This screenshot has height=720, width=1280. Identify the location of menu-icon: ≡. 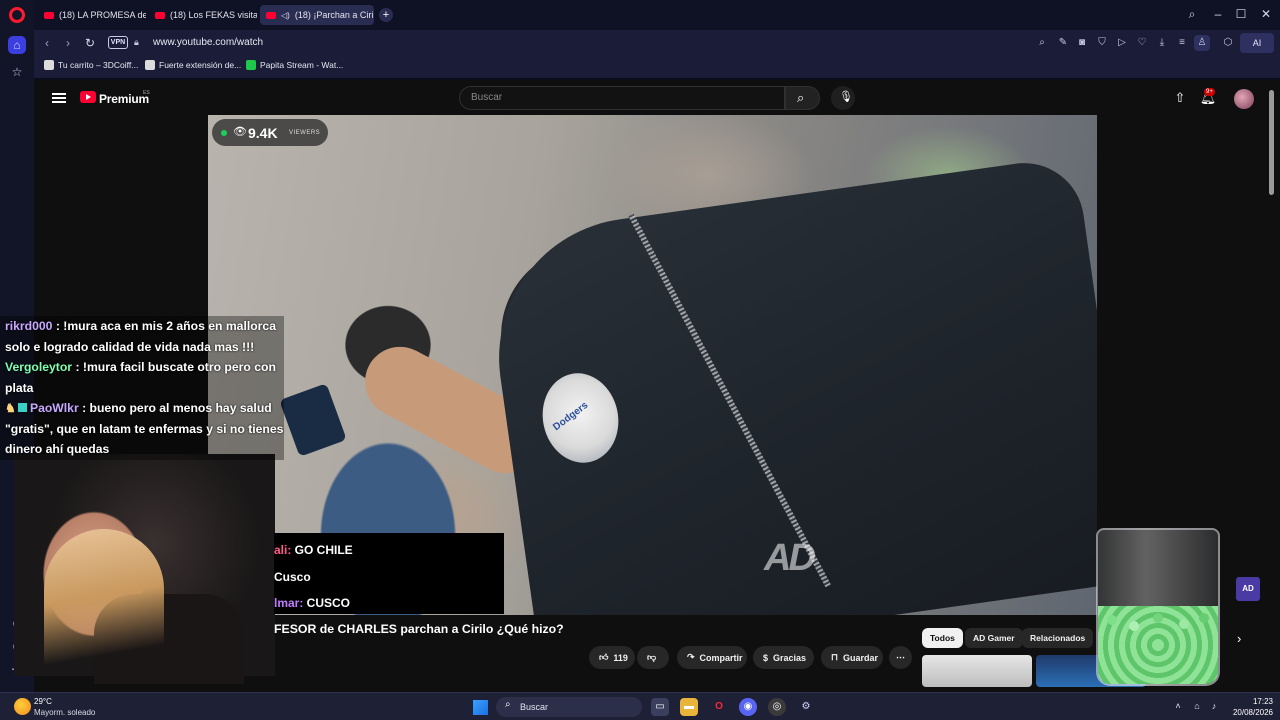
(1182, 43).